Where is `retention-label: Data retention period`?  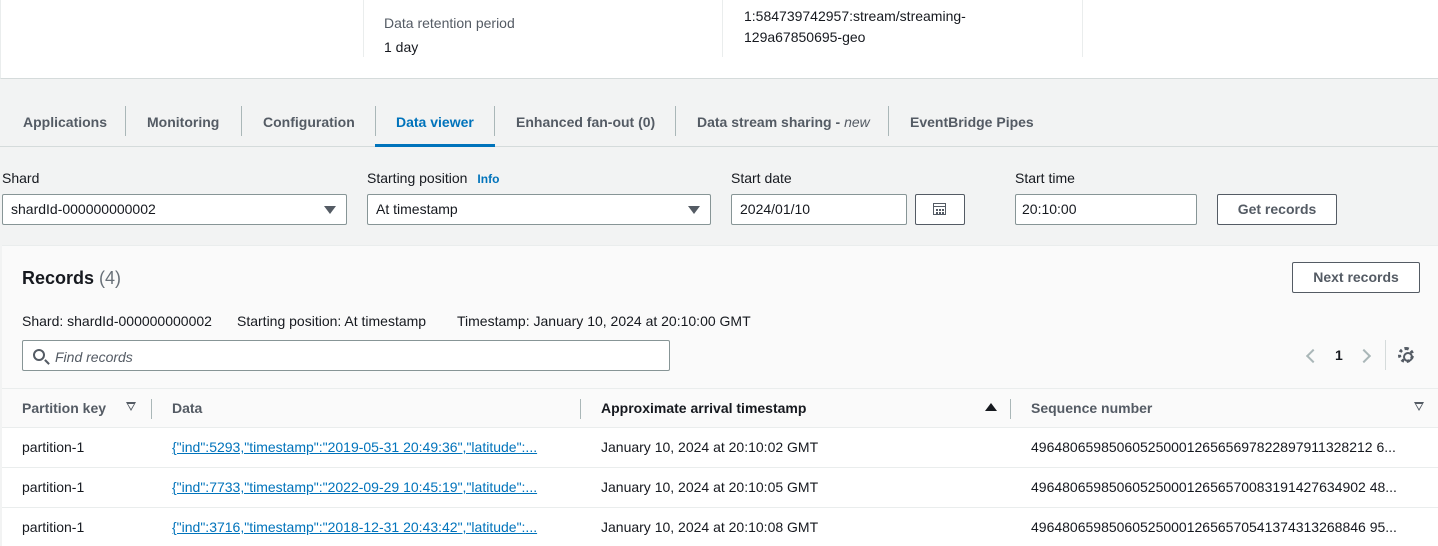 retention-label: Data retention period is located at coordinates (449, 23).